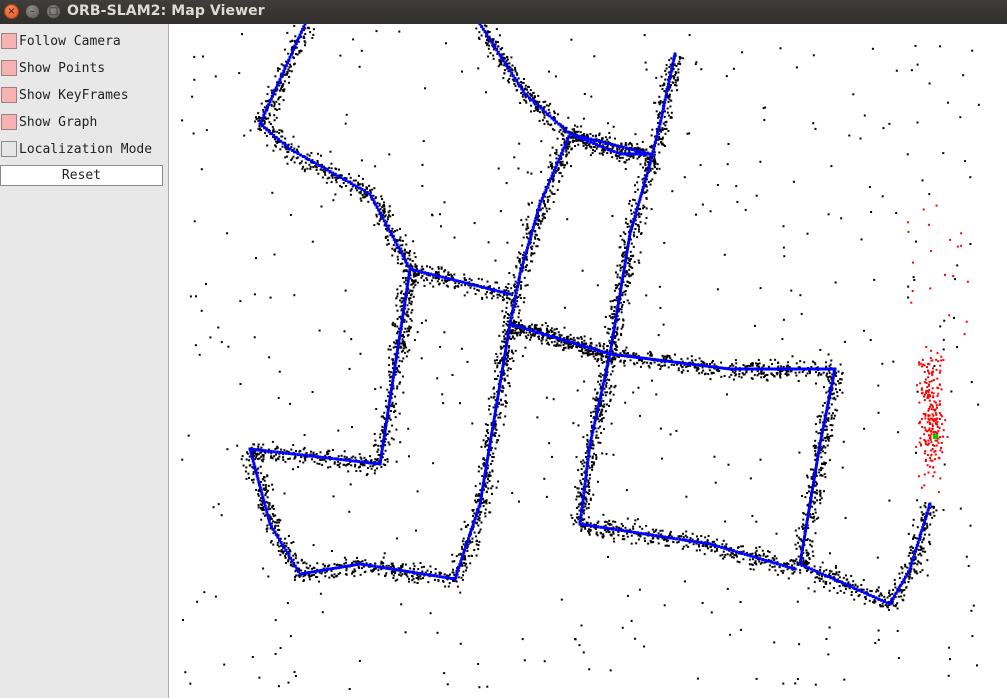 Image resolution: width=1007 pixels, height=698 pixels. What do you see at coordinates (9, 95) in the screenshot?
I see `show-keyframes-checkbox` at bounding box center [9, 95].